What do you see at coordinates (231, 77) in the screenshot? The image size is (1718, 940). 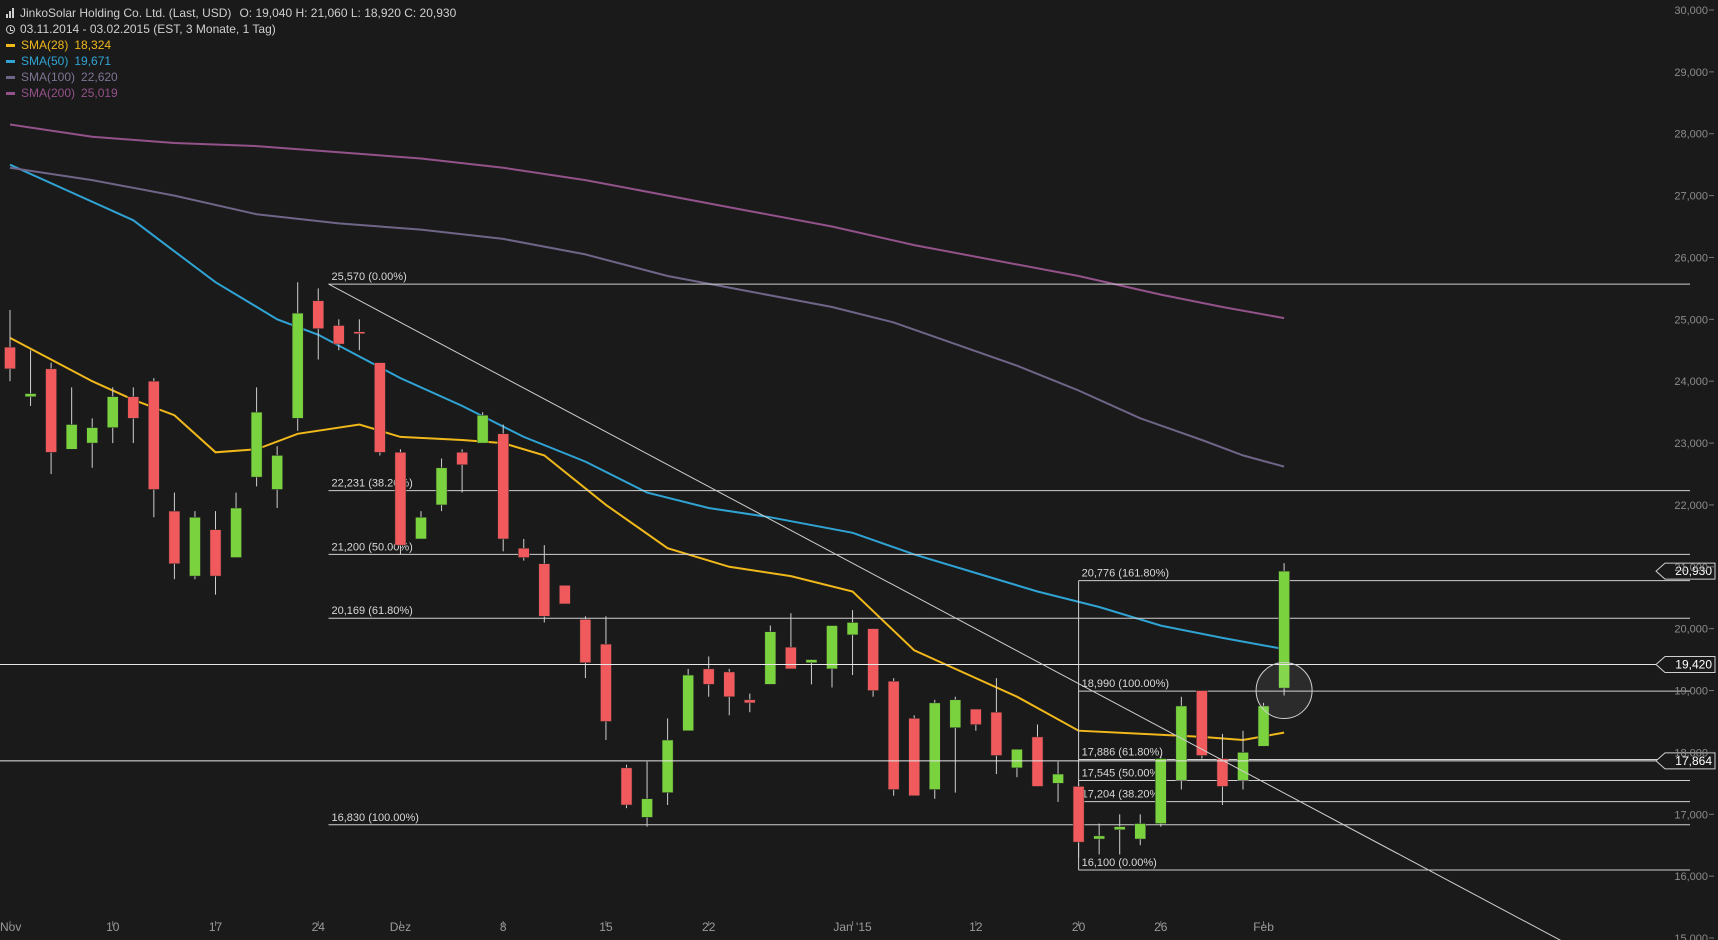 I see `legend-sma100: SMA(100) 22,620` at bounding box center [231, 77].